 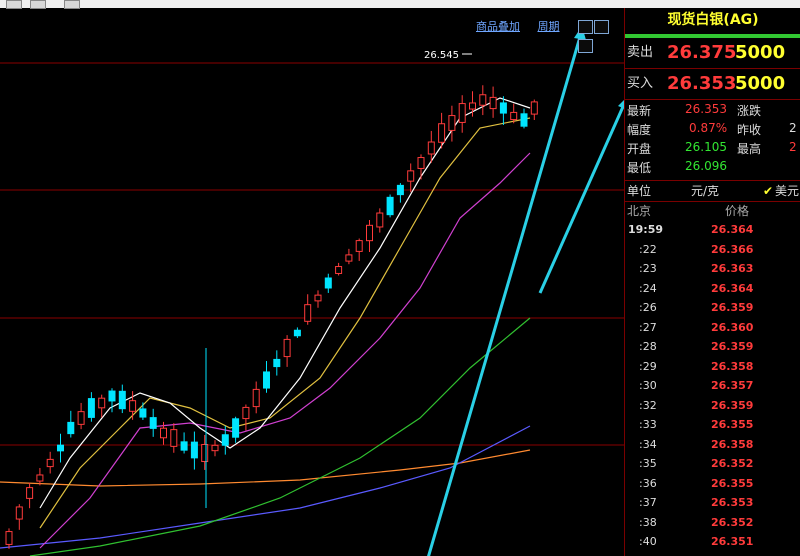 What do you see at coordinates (648, 424) in the screenshot?
I see `tick-time: :33` at bounding box center [648, 424].